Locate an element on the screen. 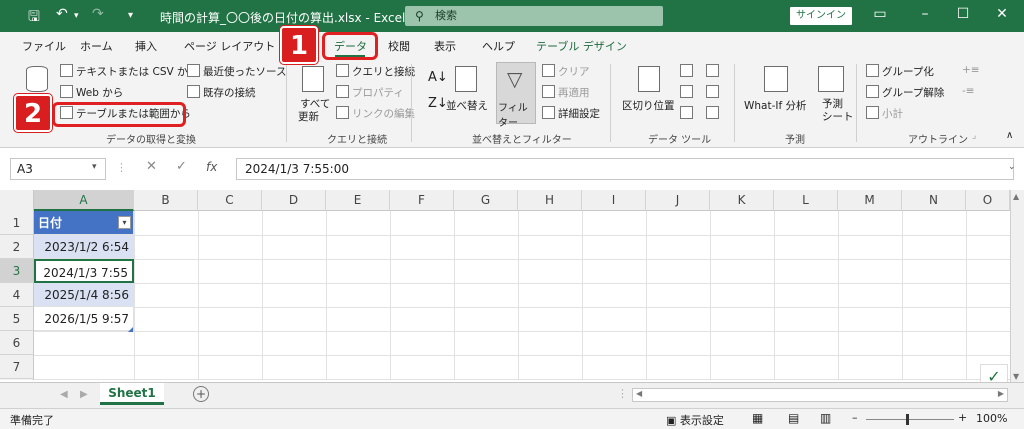 The image size is (1024, 429). properties-button: プロパティ is located at coordinates (370, 92).